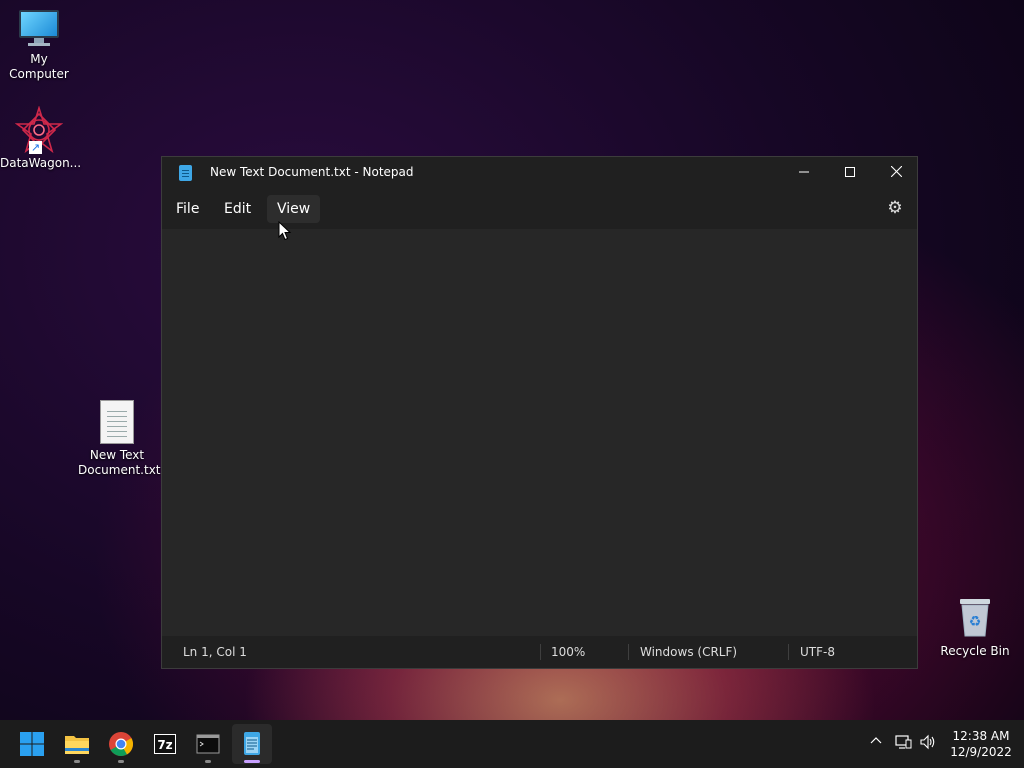 This screenshot has height=768, width=1024. What do you see at coordinates (237, 209) in the screenshot?
I see `menu-edit: Edit` at bounding box center [237, 209].